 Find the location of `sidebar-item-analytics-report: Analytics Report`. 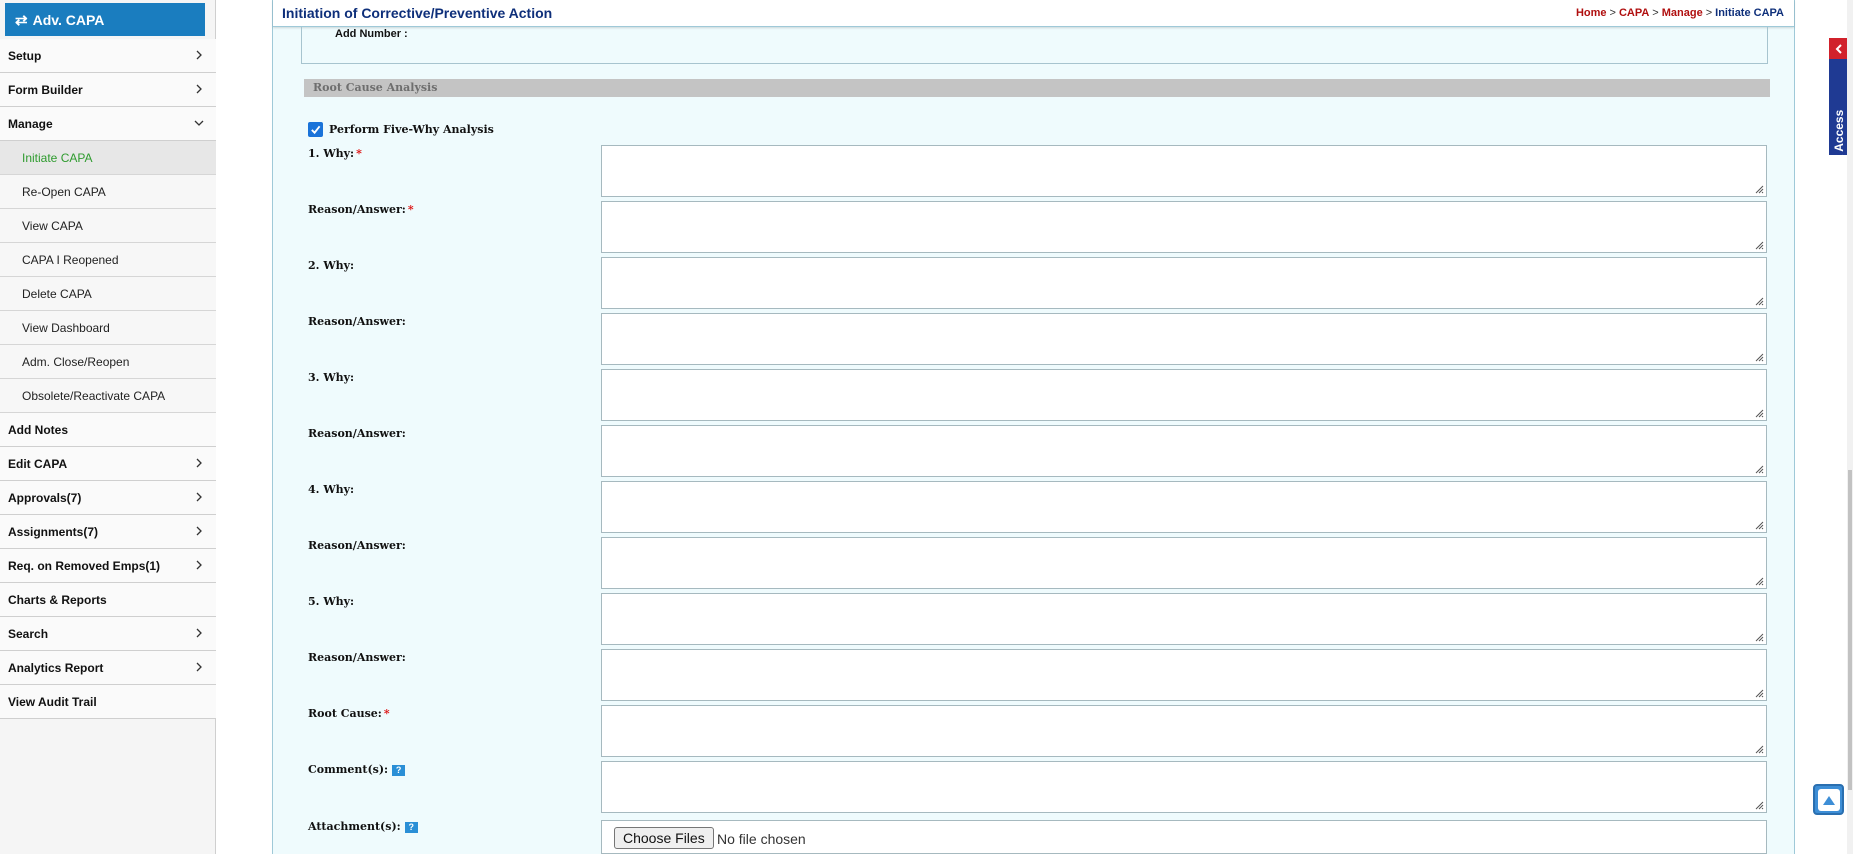

sidebar-item-analytics-report: Analytics Report is located at coordinates (108, 668).